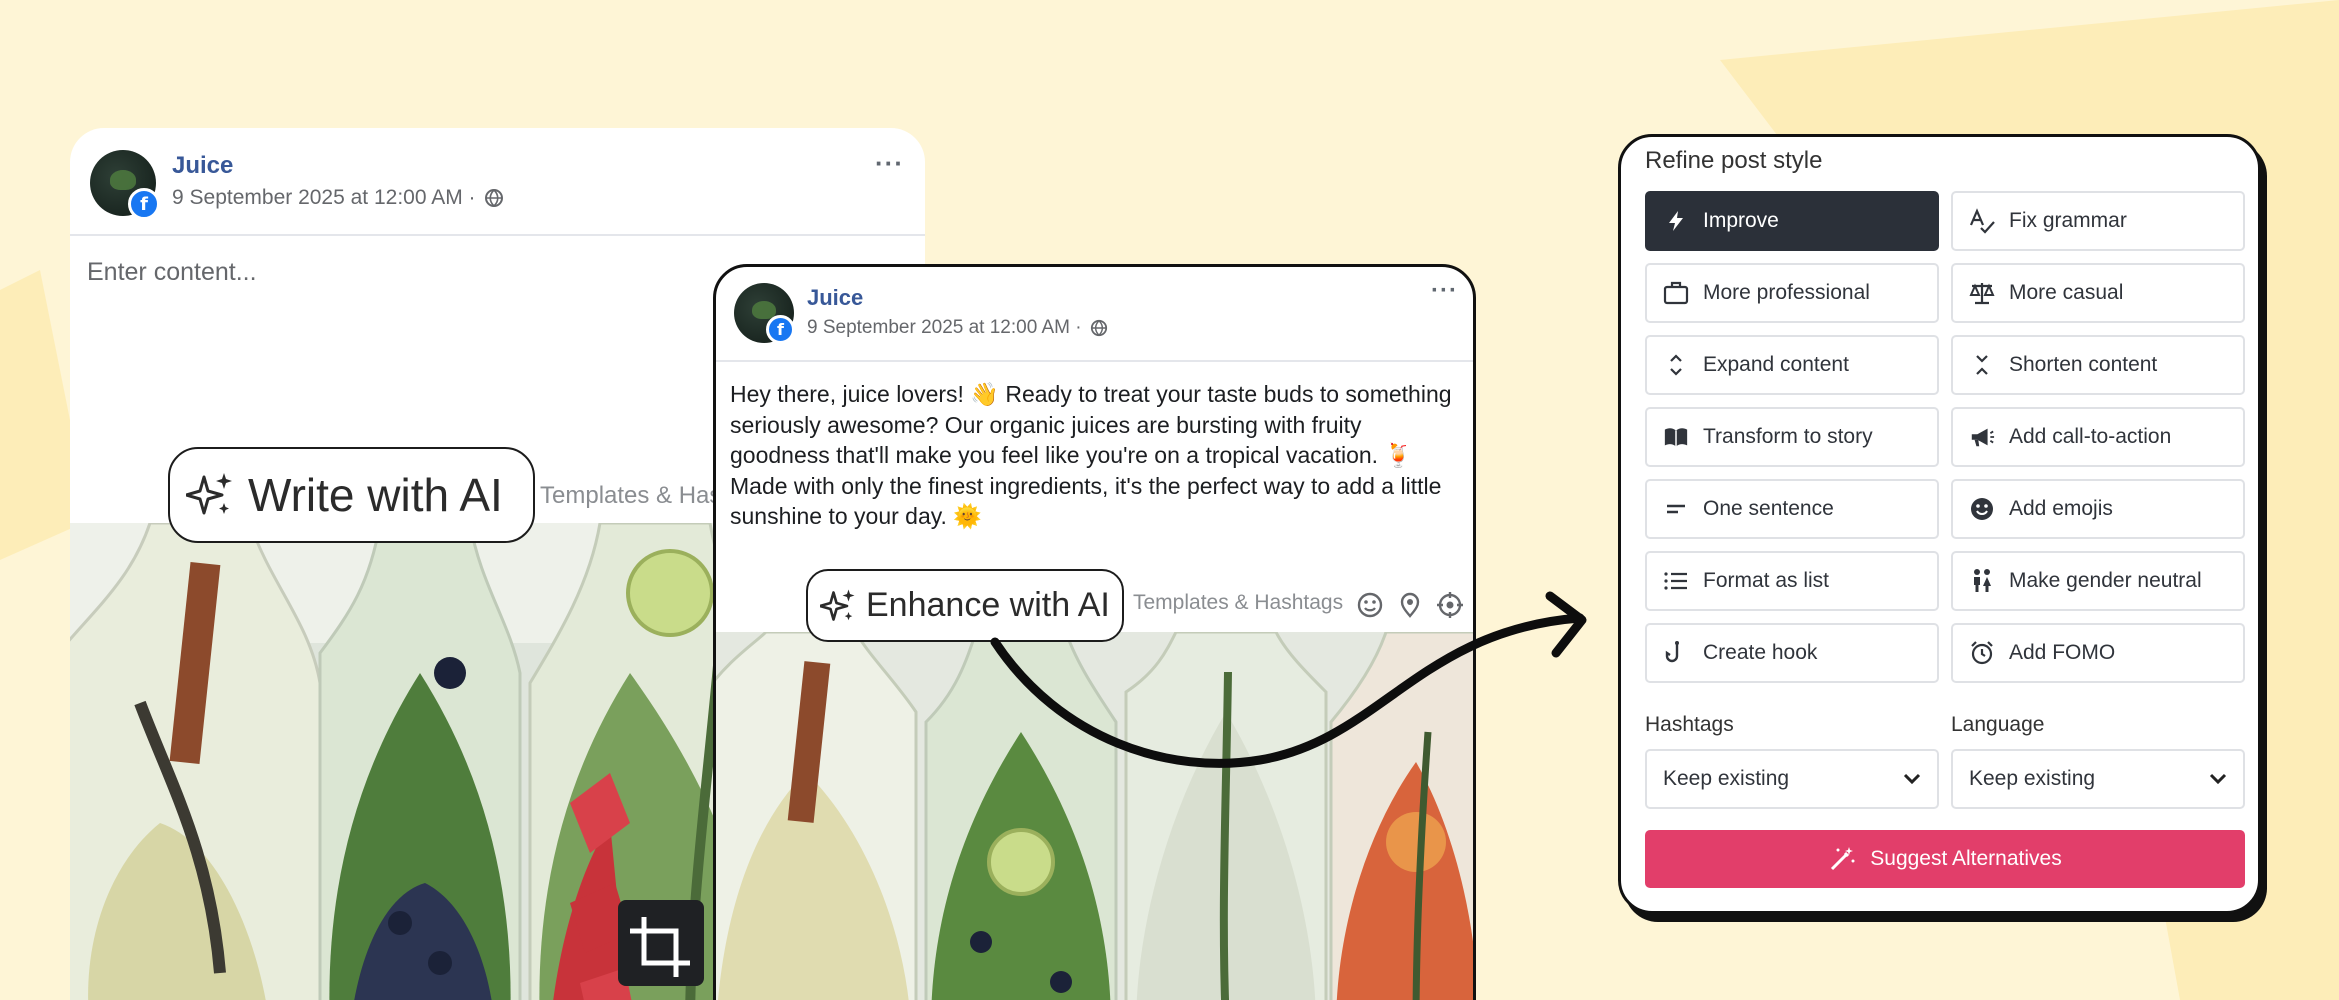 The width and height of the screenshot is (2339, 1000). I want to click on option-create-hook: Create hook, so click(1792, 653).